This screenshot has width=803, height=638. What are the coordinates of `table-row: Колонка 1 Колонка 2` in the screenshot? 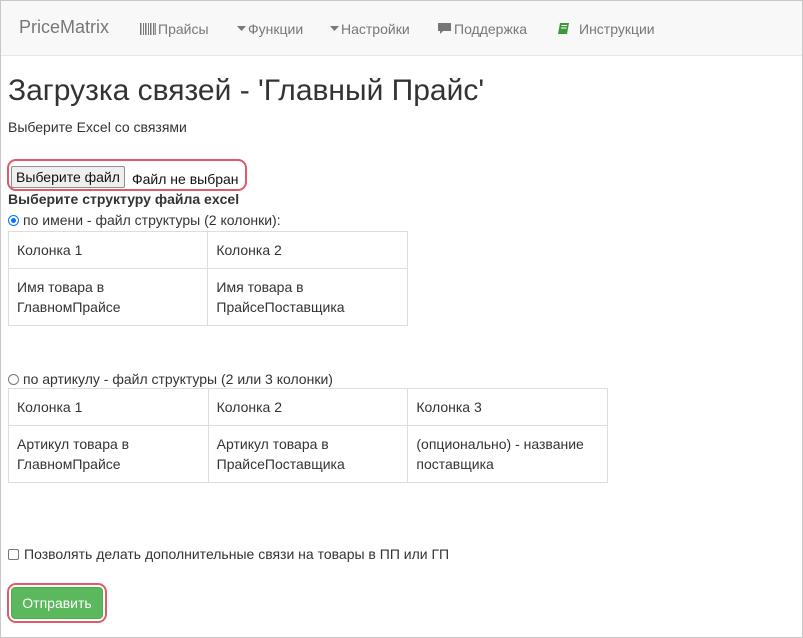 It's located at (207, 250).